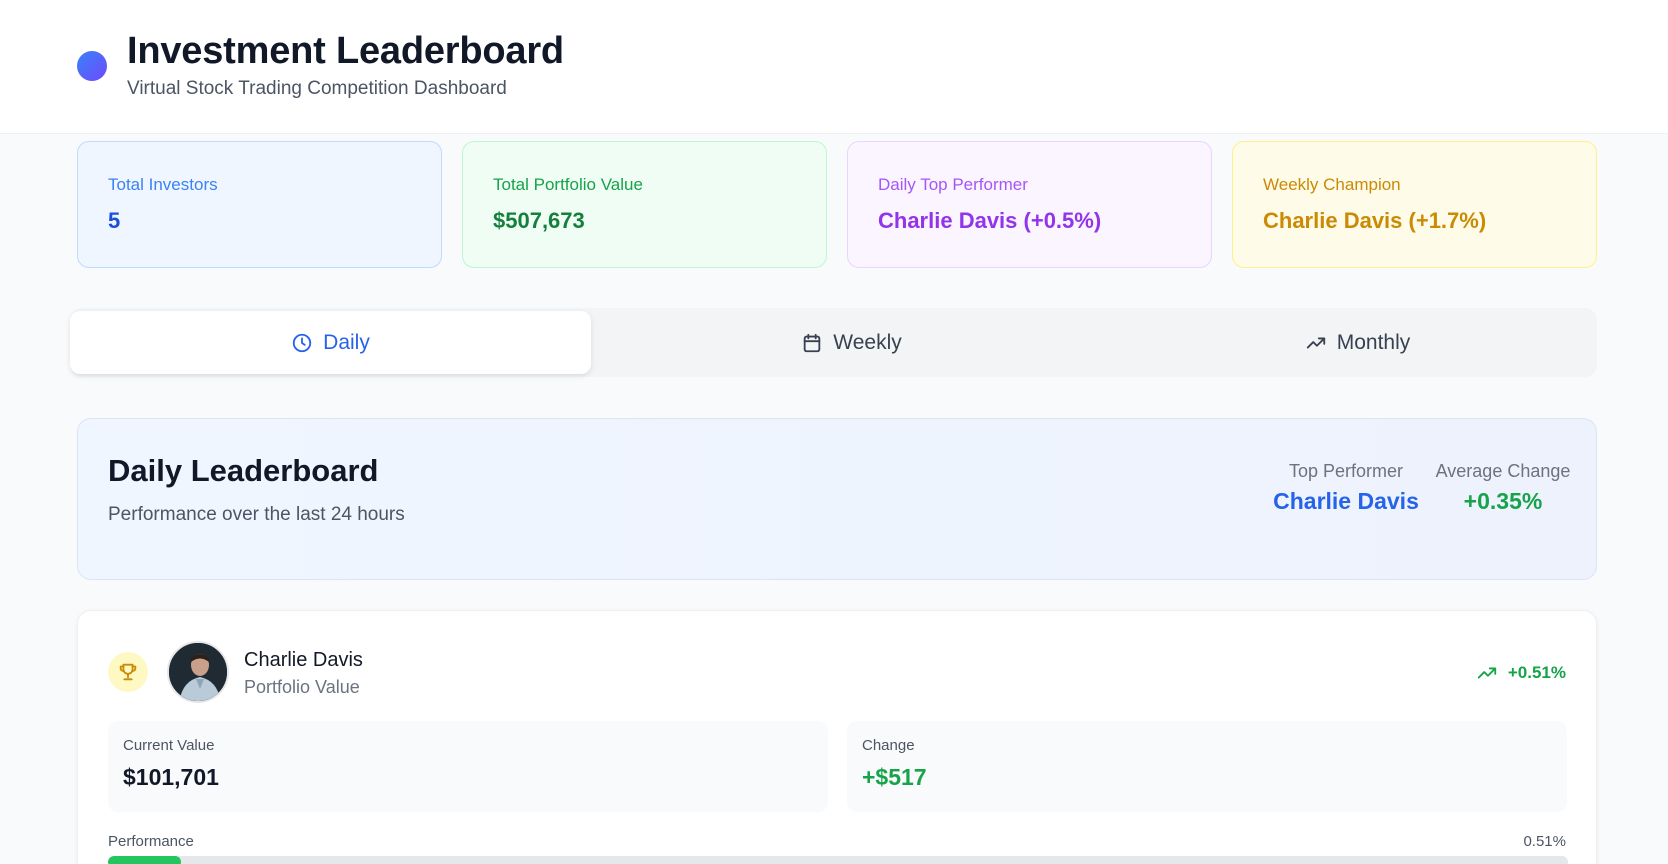 The image size is (1668, 864). What do you see at coordinates (894, 777) in the screenshot?
I see `metric-value: +$517` at bounding box center [894, 777].